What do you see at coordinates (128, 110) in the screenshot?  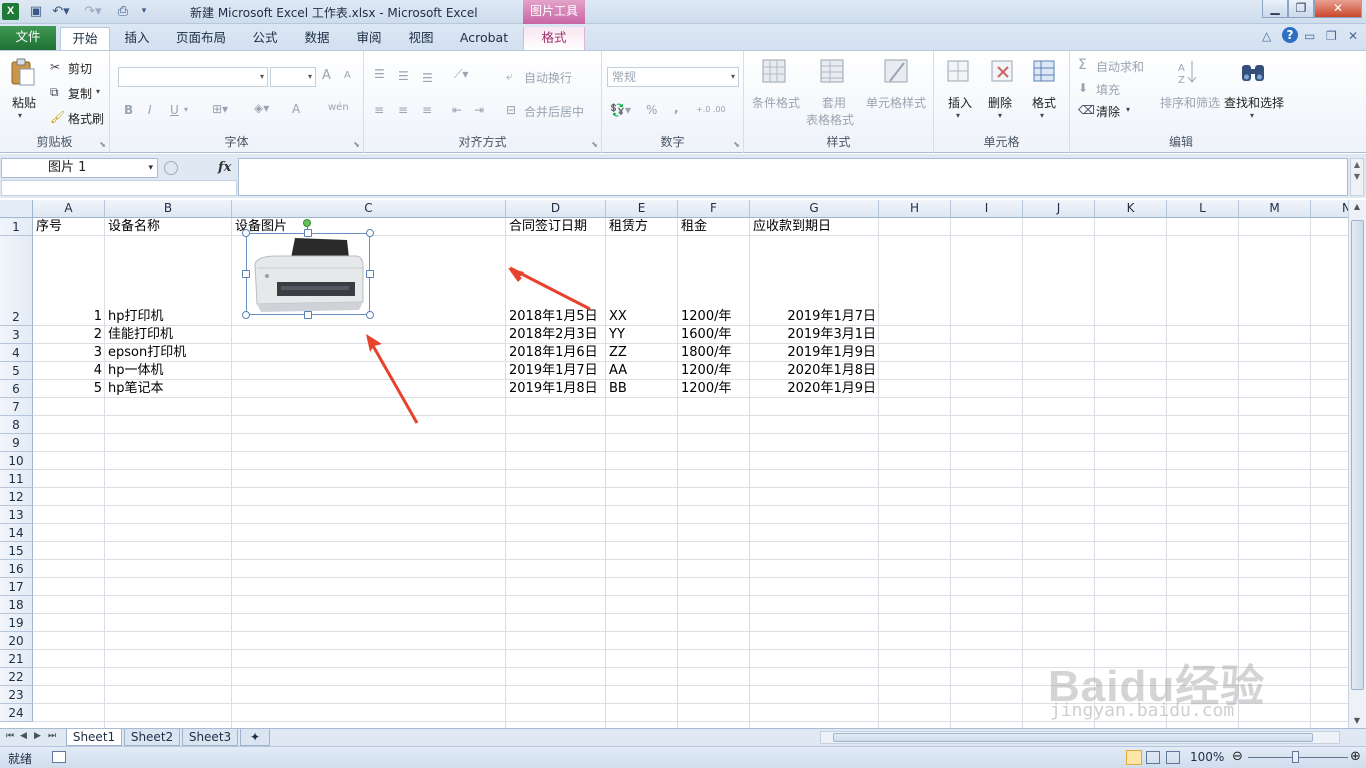 I see `bold-button: B` at bounding box center [128, 110].